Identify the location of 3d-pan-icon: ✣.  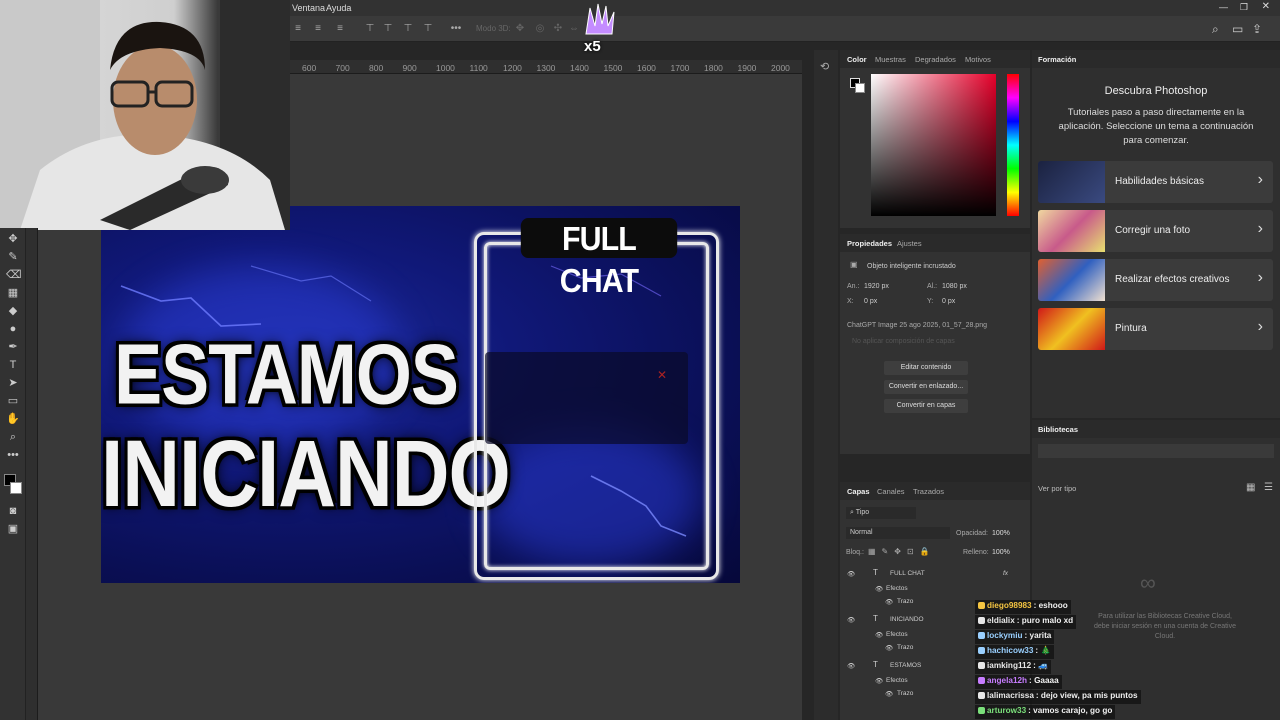
(558, 29).